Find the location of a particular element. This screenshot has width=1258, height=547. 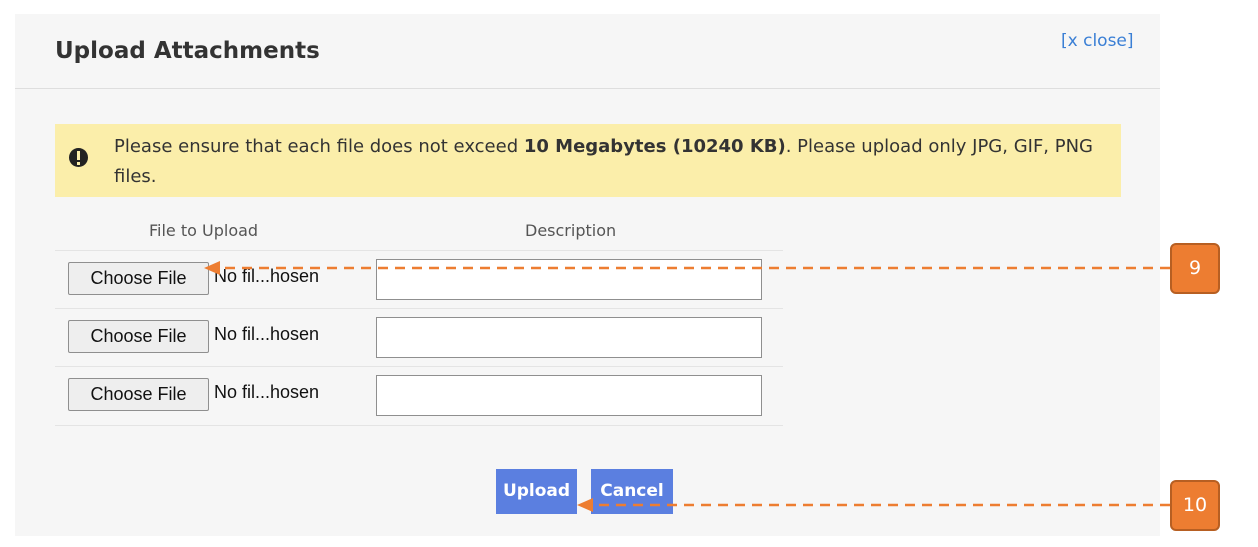

callout-badge-10: 10 is located at coordinates (1195, 505).